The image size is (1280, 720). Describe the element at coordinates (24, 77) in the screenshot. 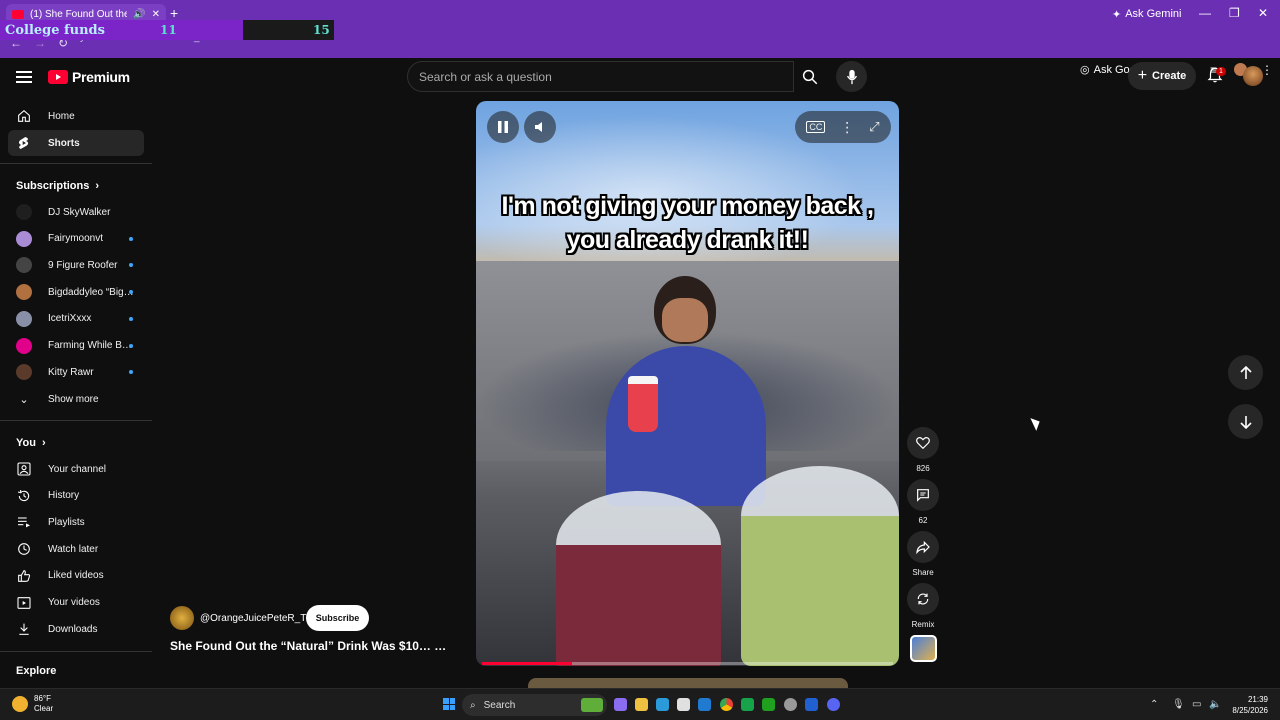

I see `hamburger-menu-icon` at that location.